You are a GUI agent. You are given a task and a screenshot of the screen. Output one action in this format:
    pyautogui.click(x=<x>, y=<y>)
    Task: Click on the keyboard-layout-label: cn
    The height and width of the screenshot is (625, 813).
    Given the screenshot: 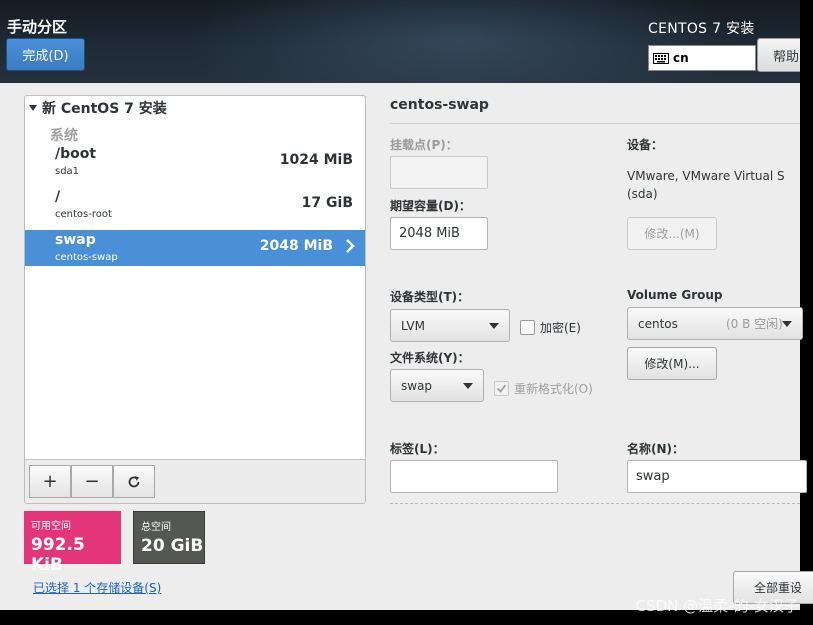 What is the action you would take?
    pyautogui.click(x=681, y=58)
    